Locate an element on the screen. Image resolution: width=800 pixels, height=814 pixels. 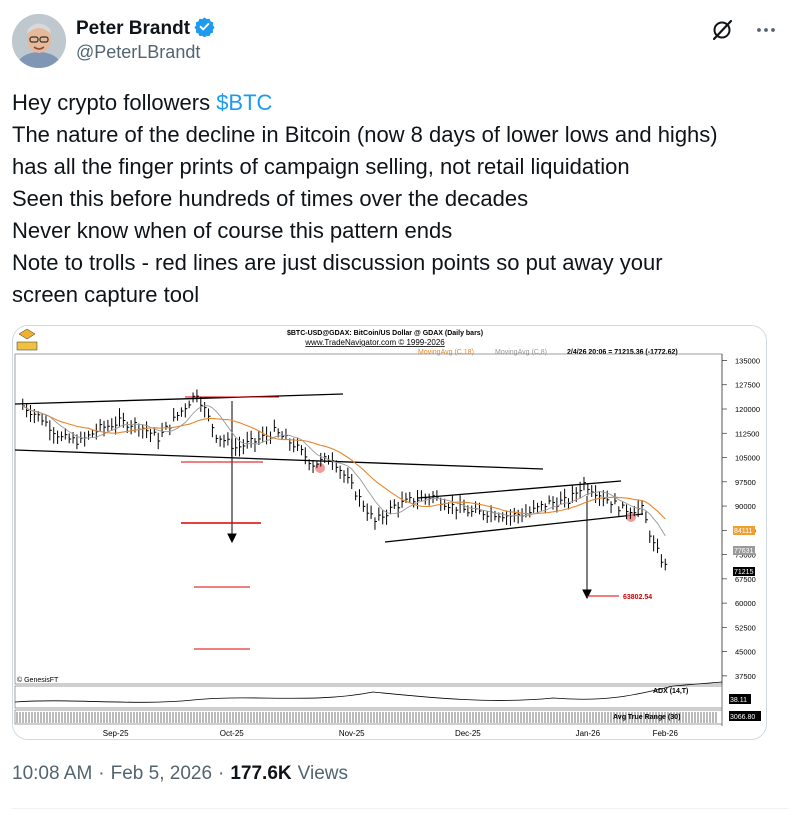
chart-copyright: © GenesisFT is located at coordinates (38, 680).